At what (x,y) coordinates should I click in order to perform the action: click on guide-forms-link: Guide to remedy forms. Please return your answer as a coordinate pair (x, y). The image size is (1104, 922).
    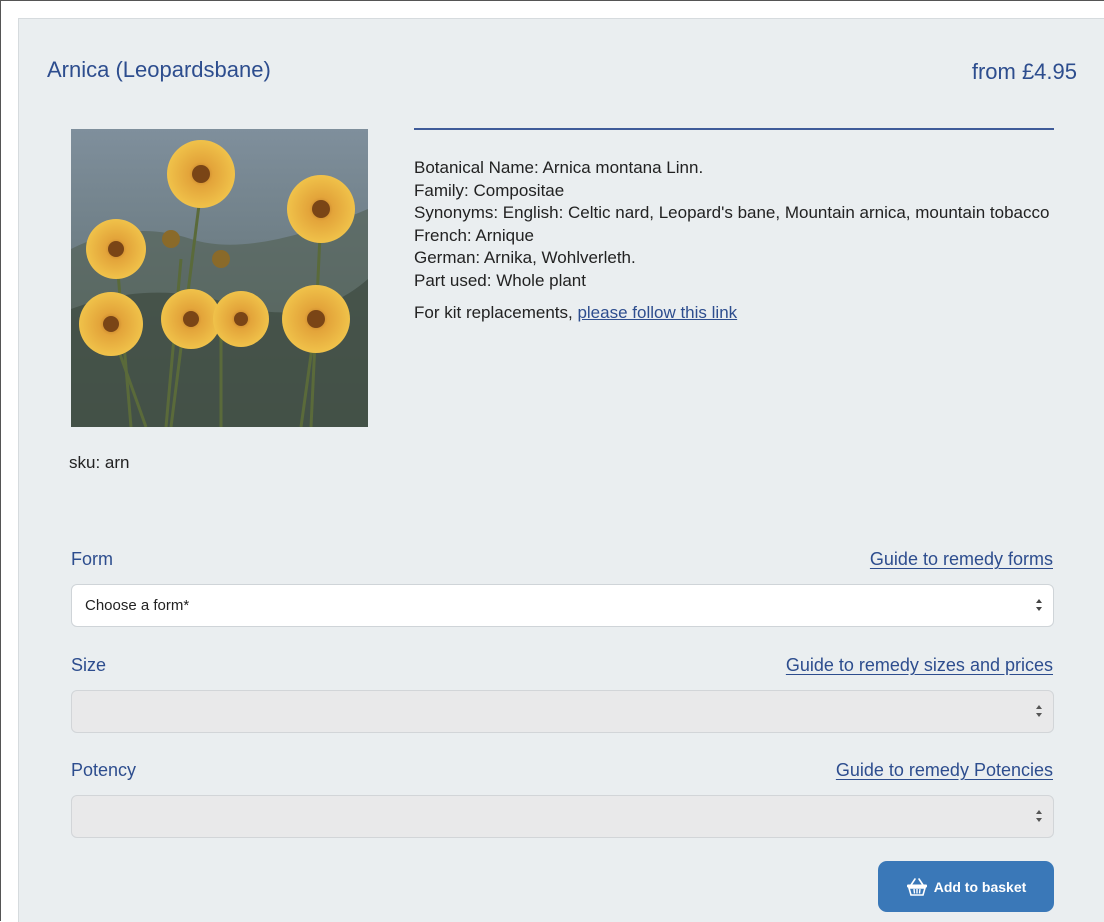
    Looking at the image, I should click on (961, 559).